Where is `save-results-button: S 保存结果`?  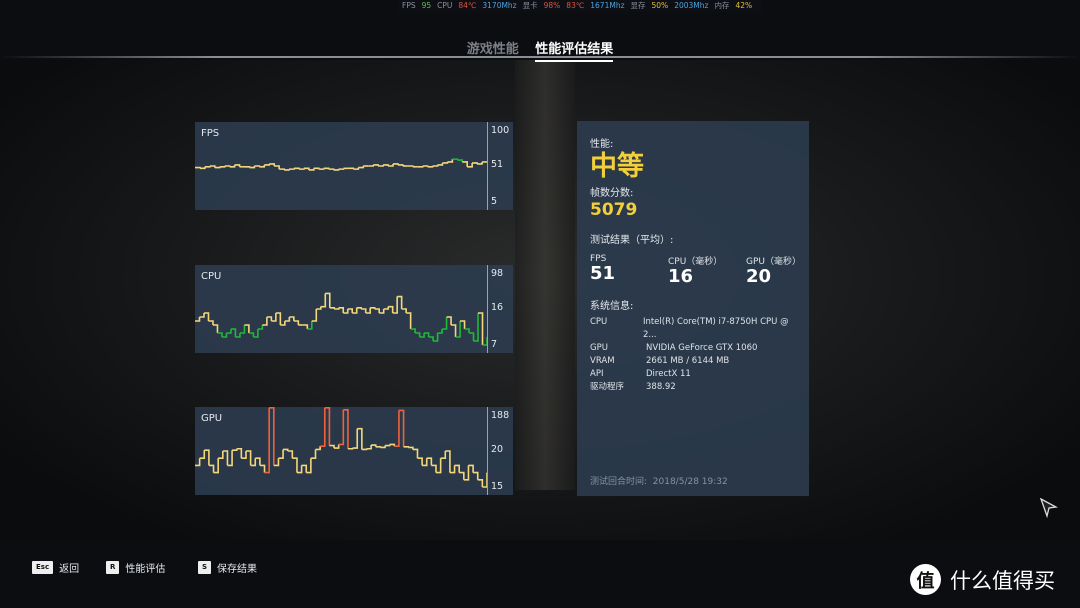 save-results-button: S 保存结果 is located at coordinates (227, 567).